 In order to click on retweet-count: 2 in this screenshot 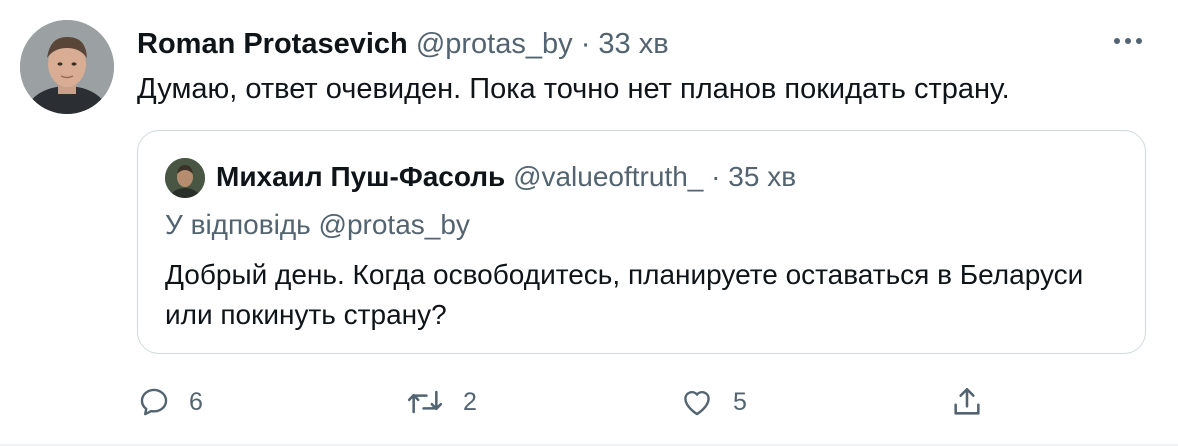, I will do `click(470, 401)`.